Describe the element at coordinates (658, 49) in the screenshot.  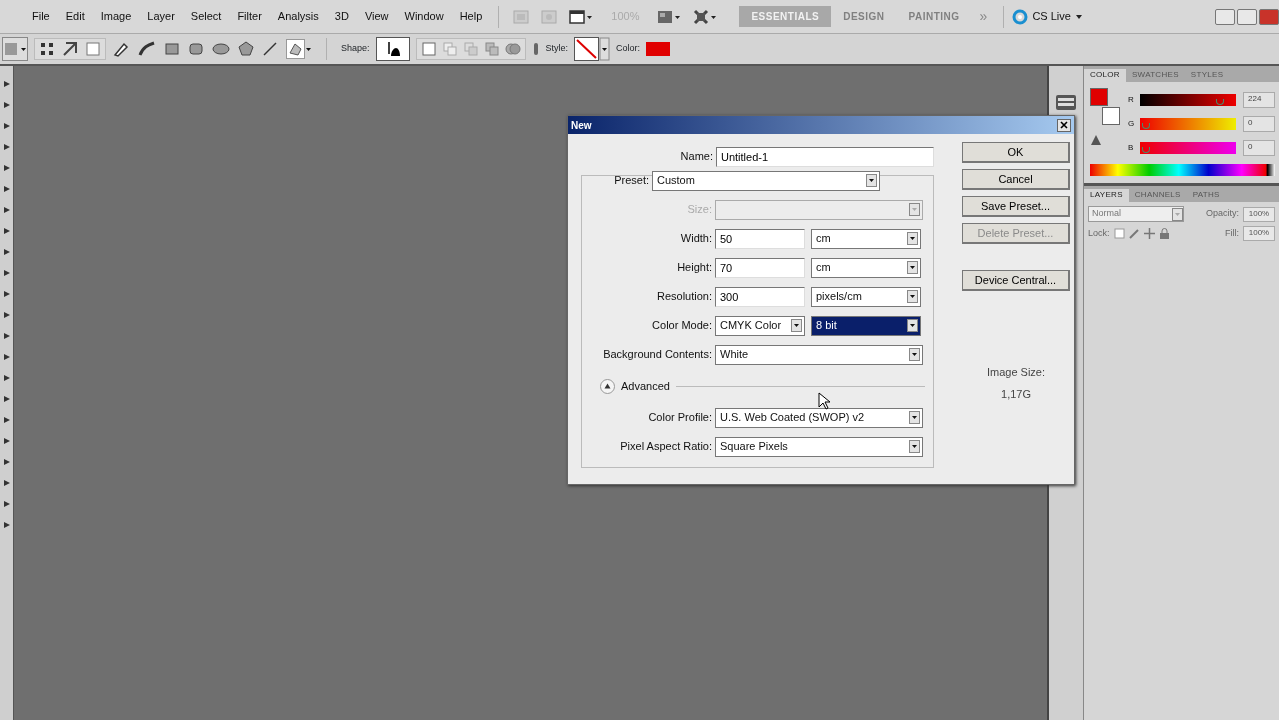
I see `color-swatch` at that location.